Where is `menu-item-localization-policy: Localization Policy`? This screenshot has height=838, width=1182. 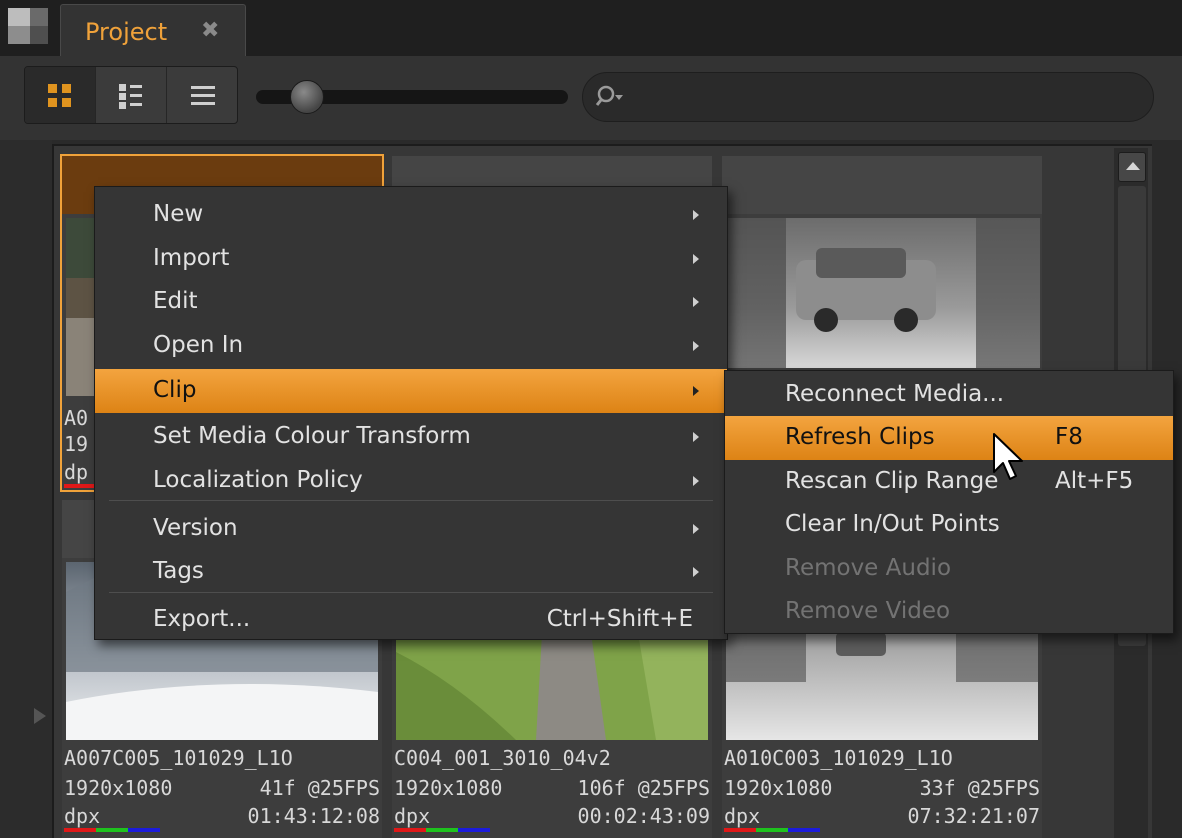
menu-item-localization-policy: Localization Policy is located at coordinates (411, 481).